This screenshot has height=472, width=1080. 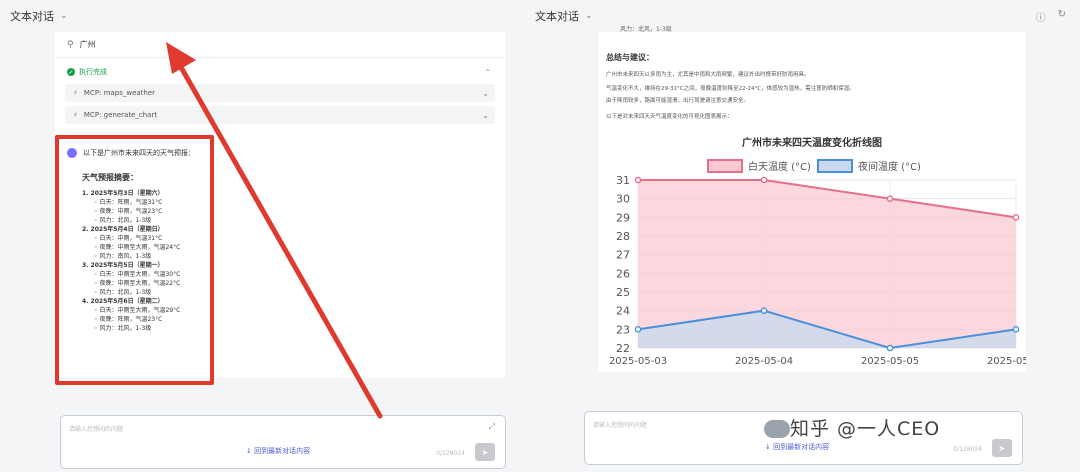 I want to click on chevron-up-icon: ⌃, so click(x=487, y=72).